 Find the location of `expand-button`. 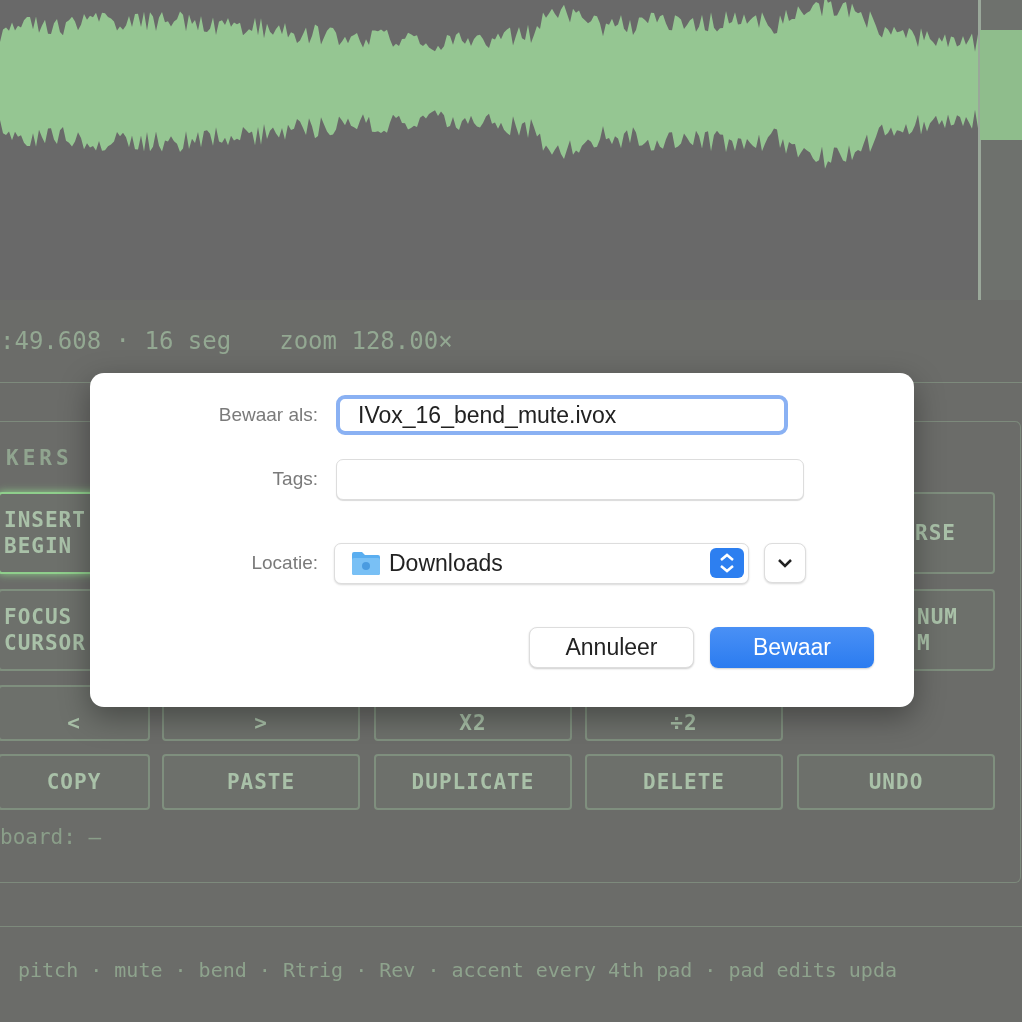

expand-button is located at coordinates (785, 563).